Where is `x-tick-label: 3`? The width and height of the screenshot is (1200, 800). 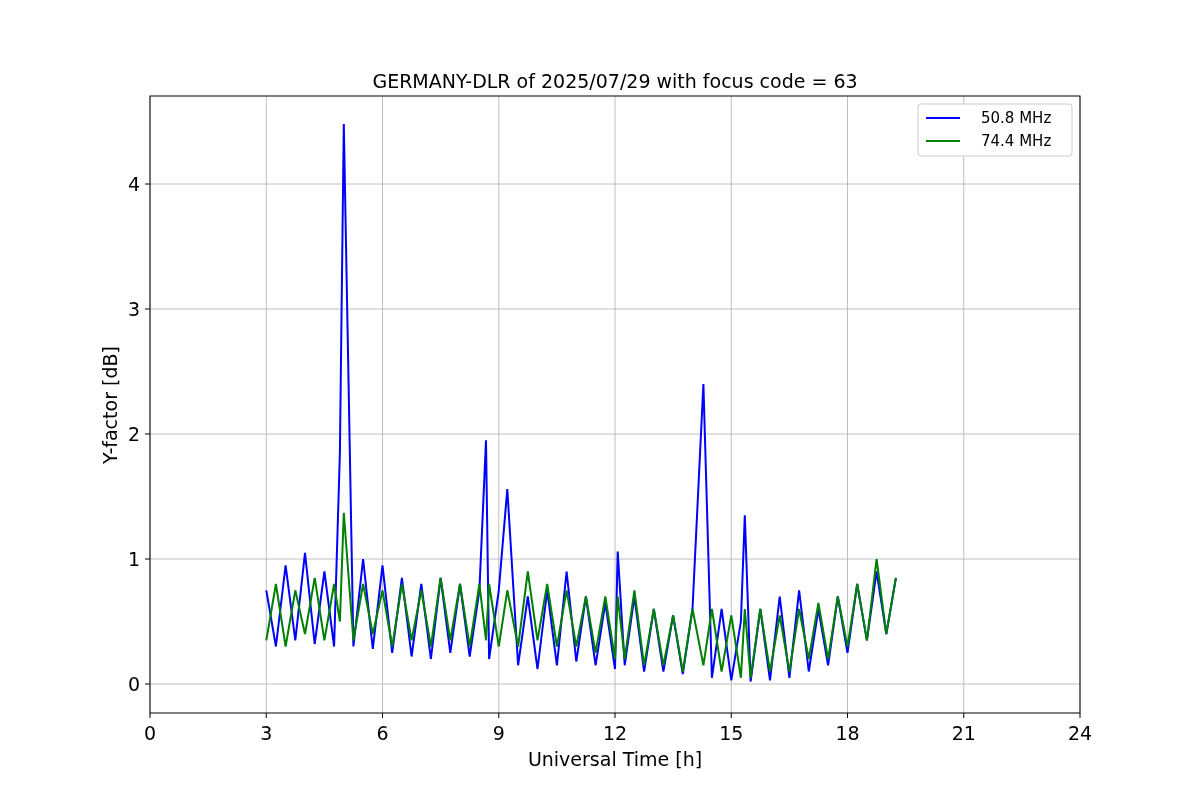 x-tick-label: 3 is located at coordinates (266, 733).